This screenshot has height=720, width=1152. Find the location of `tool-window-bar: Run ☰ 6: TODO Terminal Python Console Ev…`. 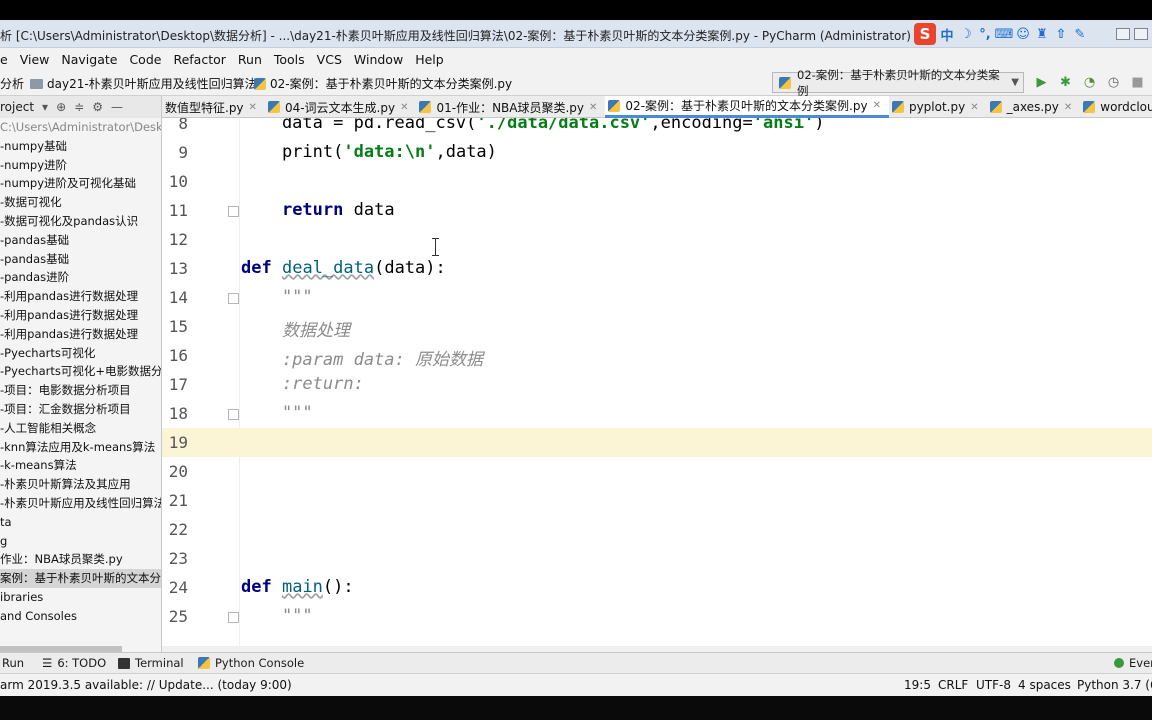

tool-window-bar: Run ☰ 6: TODO Terminal Python Console Ev… is located at coordinates (576, 663).